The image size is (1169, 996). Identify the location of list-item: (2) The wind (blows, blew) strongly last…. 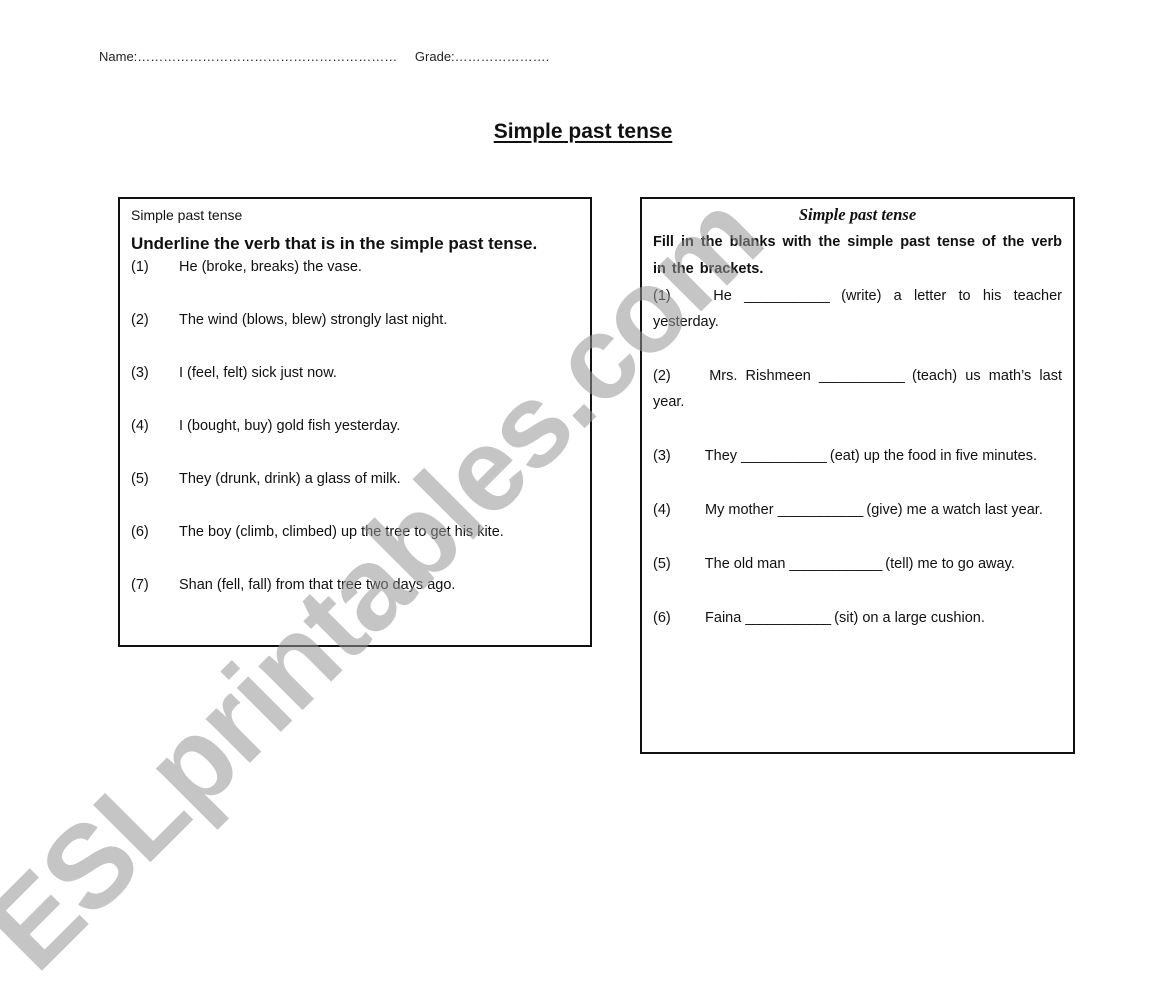
(355, 338).